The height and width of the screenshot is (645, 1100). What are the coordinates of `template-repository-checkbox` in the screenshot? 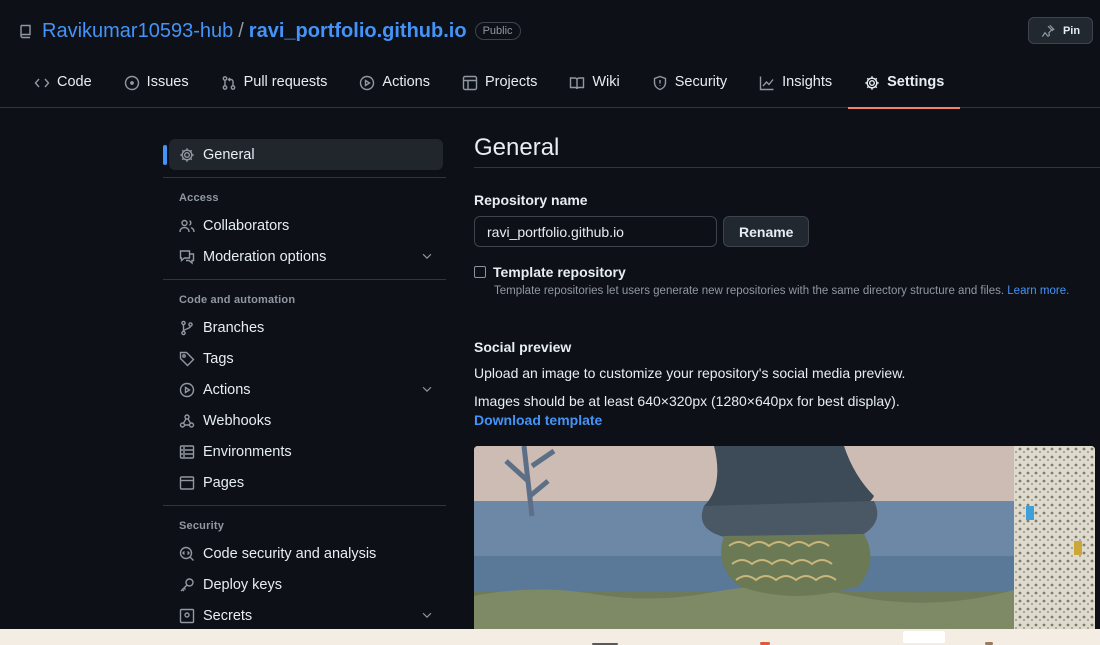 It's located at (480, 272).